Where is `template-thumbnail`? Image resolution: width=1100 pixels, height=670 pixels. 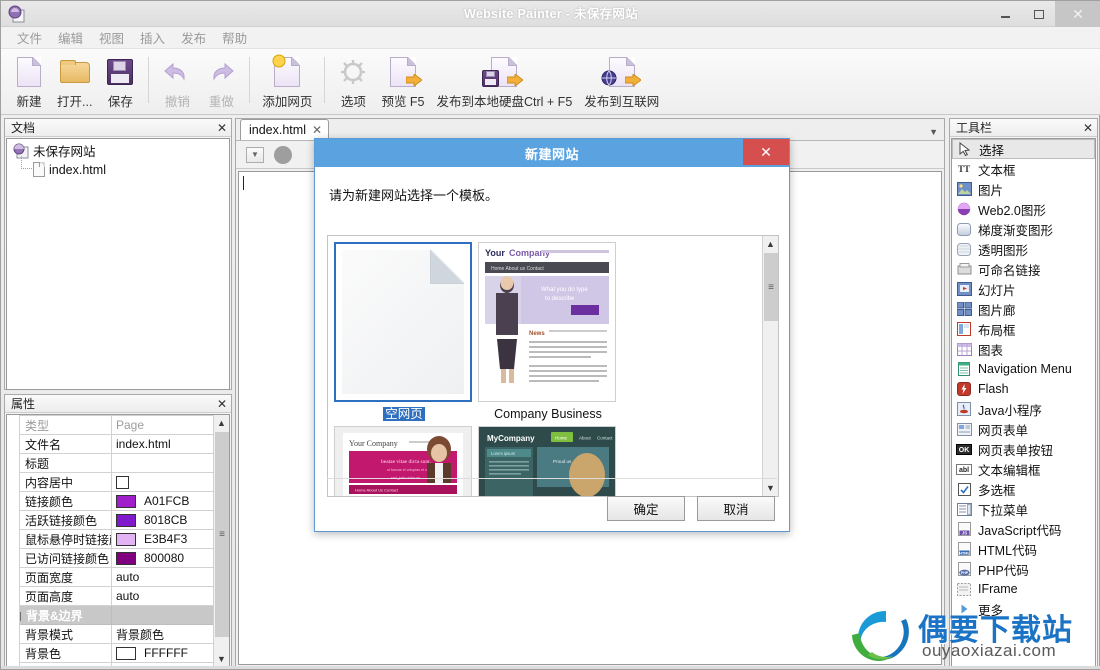
template-thumbnail is located at coordinates (403, 322).